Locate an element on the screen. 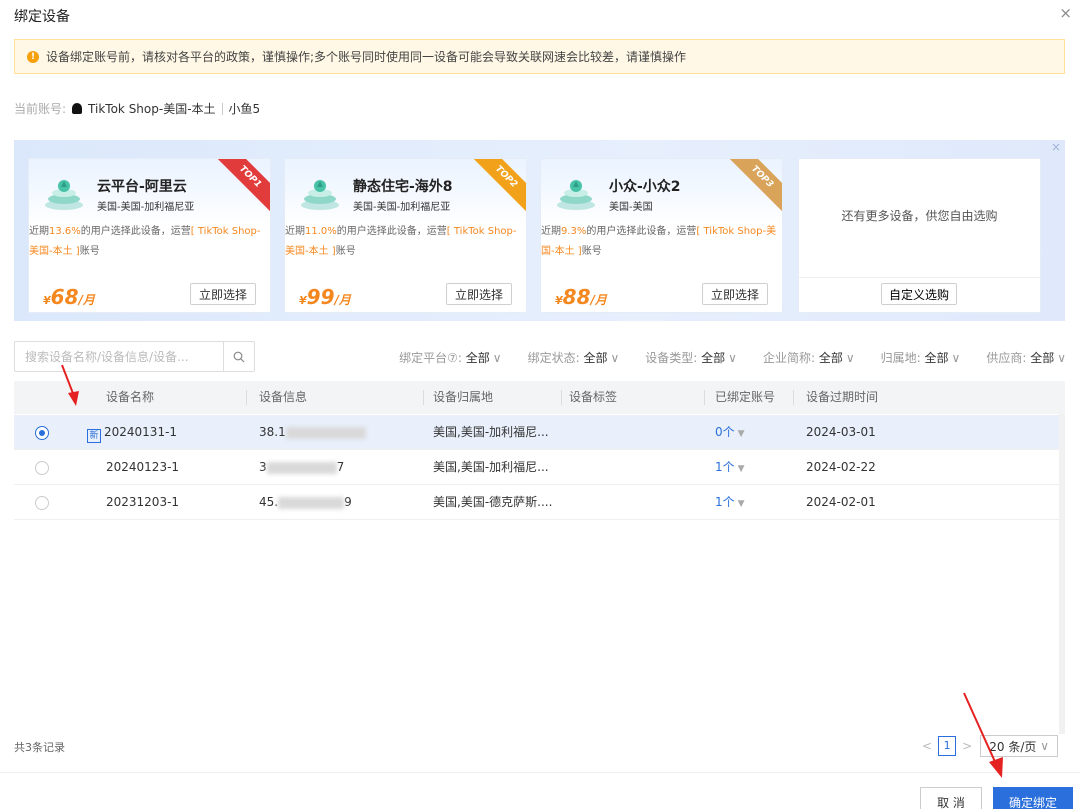 The width and height of the screenshot is (1080, 809). column-header: 已绑定账号 is located at coordinates (745, 397).